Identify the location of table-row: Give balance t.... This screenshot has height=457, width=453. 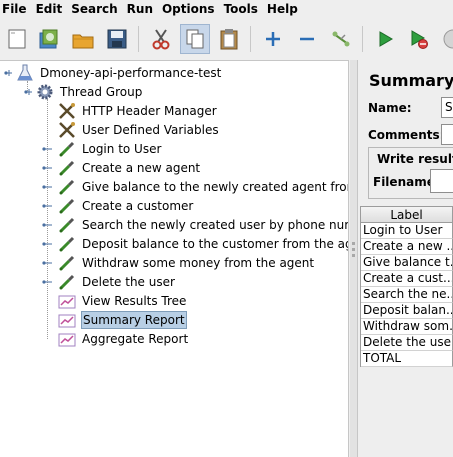
(407, 263).